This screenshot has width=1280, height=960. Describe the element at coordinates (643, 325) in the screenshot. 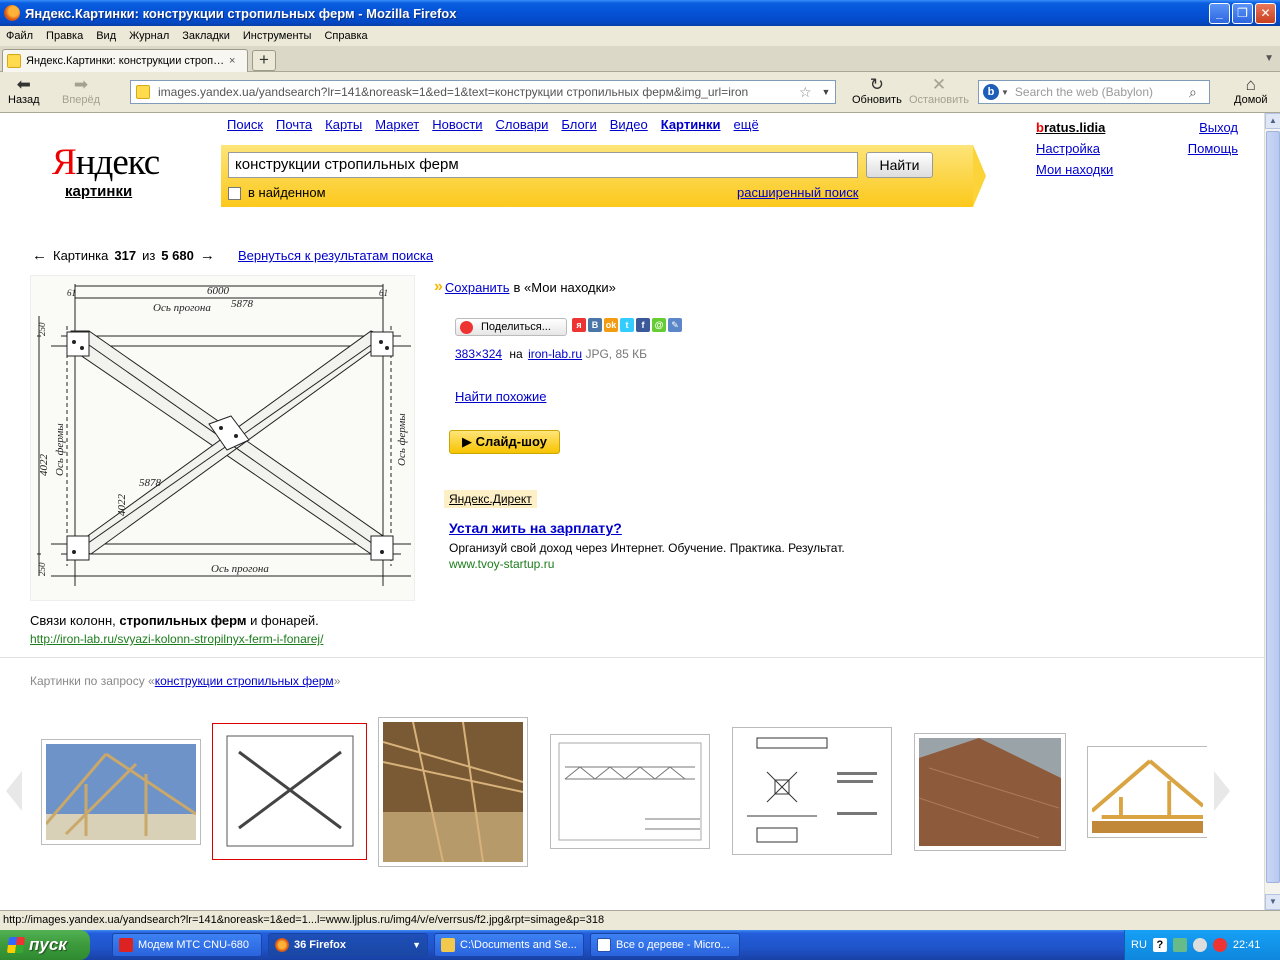

I see `facebook-icon: f` at that location.